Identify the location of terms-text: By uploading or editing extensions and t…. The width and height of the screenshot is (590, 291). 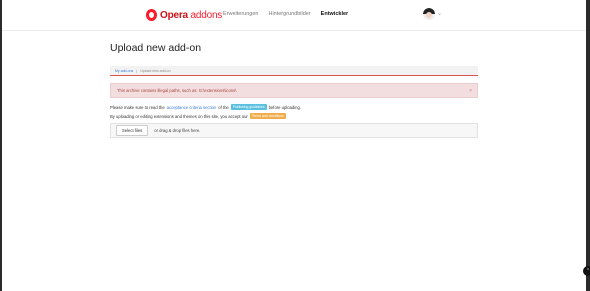
(198, 116).